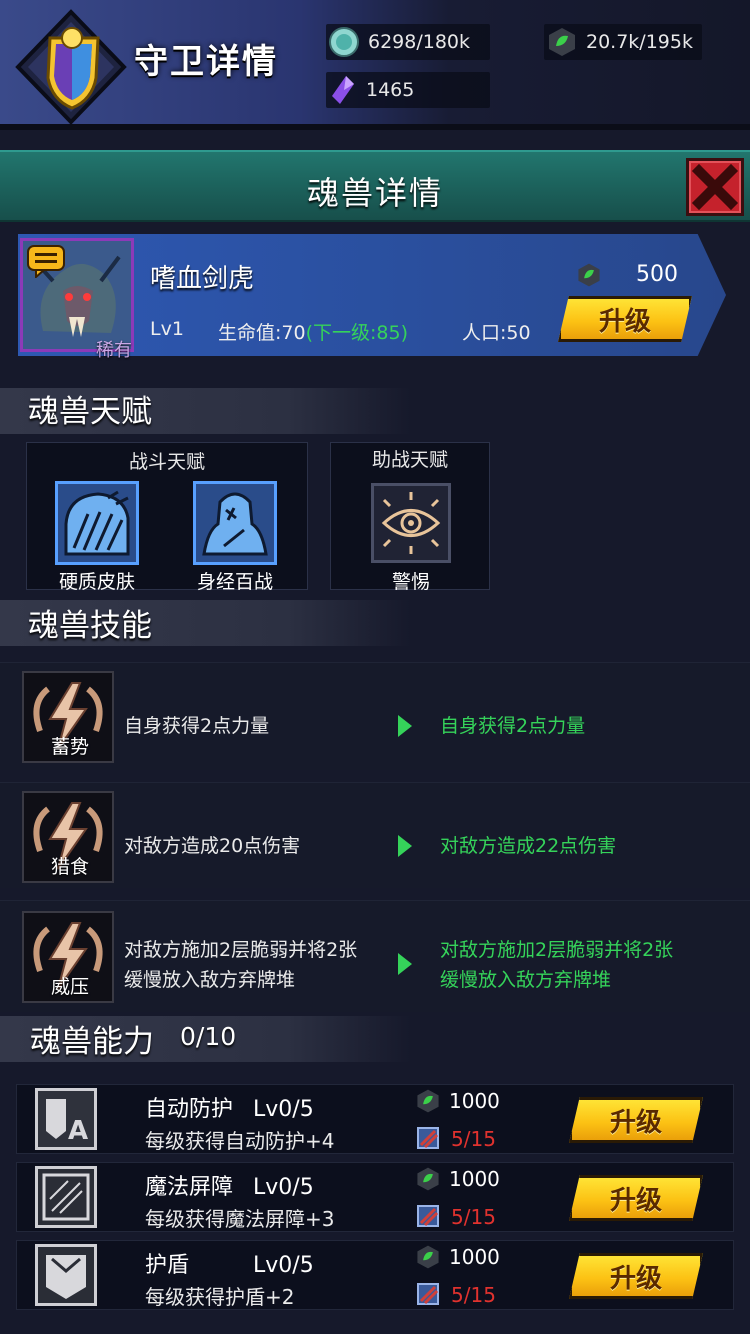  Describe the element at coordinates (409, 460) in the screenshot. I see `support-talent-title: 助战天赋` at that location.